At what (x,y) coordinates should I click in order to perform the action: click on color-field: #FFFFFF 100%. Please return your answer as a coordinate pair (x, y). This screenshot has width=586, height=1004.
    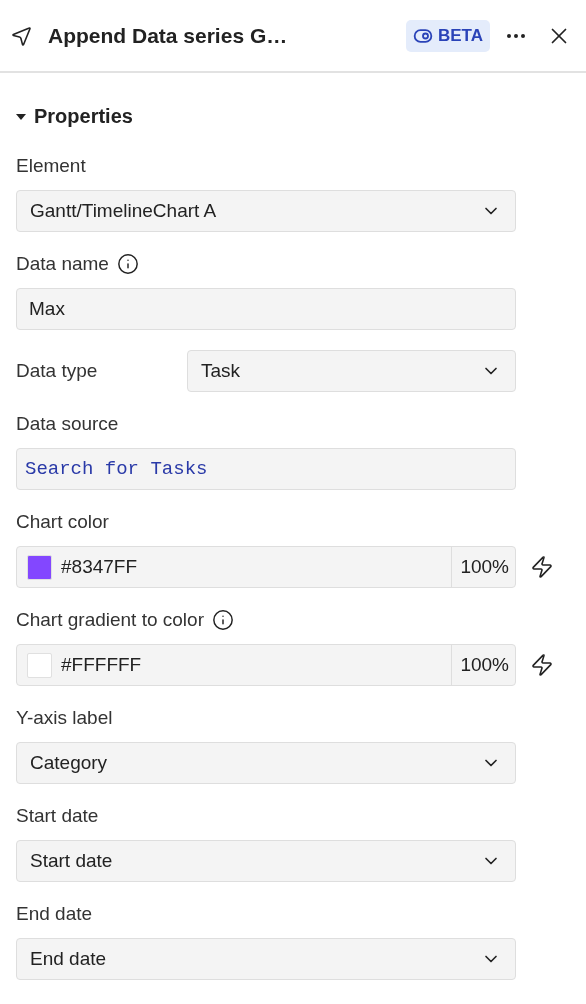
    Looking at the image, I should click on (266, 665).